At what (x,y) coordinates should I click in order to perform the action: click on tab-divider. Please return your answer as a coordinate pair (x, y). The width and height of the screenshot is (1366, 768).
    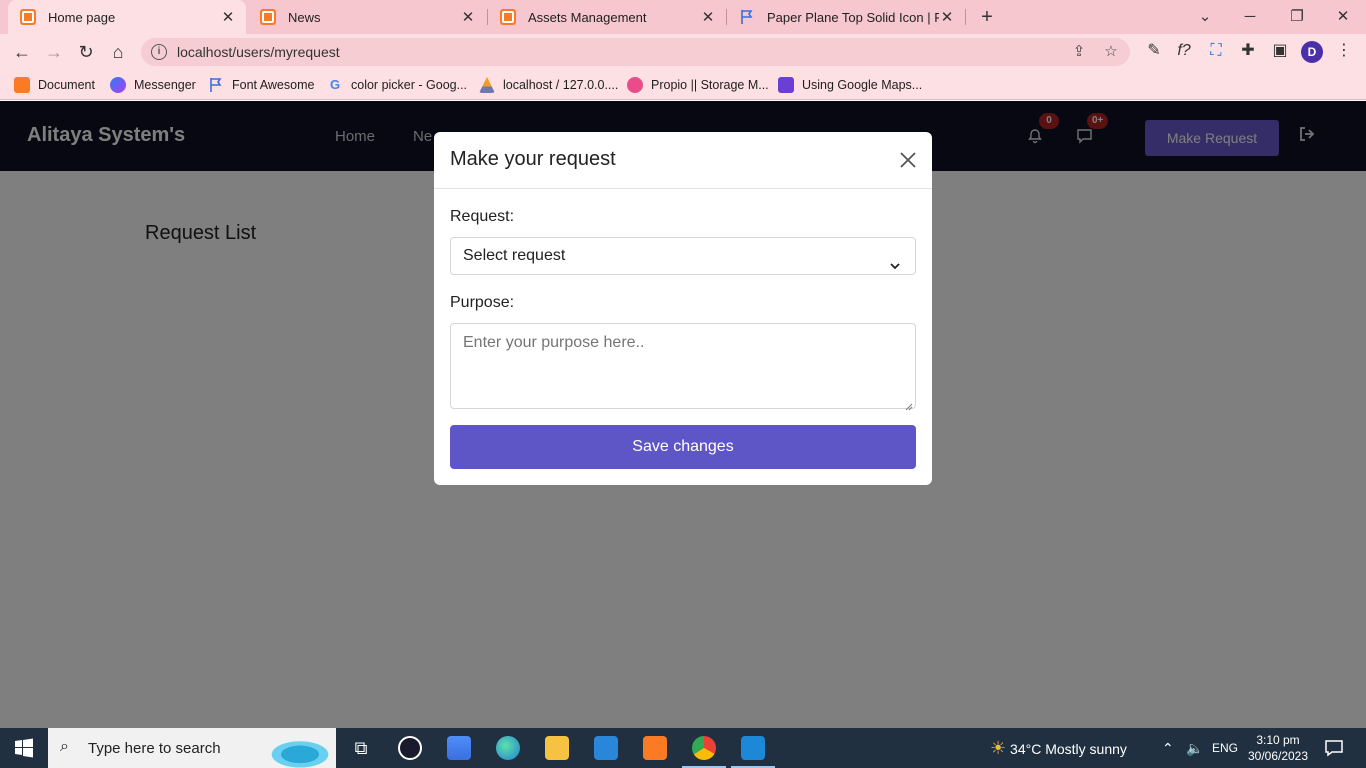
    Looking at the image, I should click on (965, 17).